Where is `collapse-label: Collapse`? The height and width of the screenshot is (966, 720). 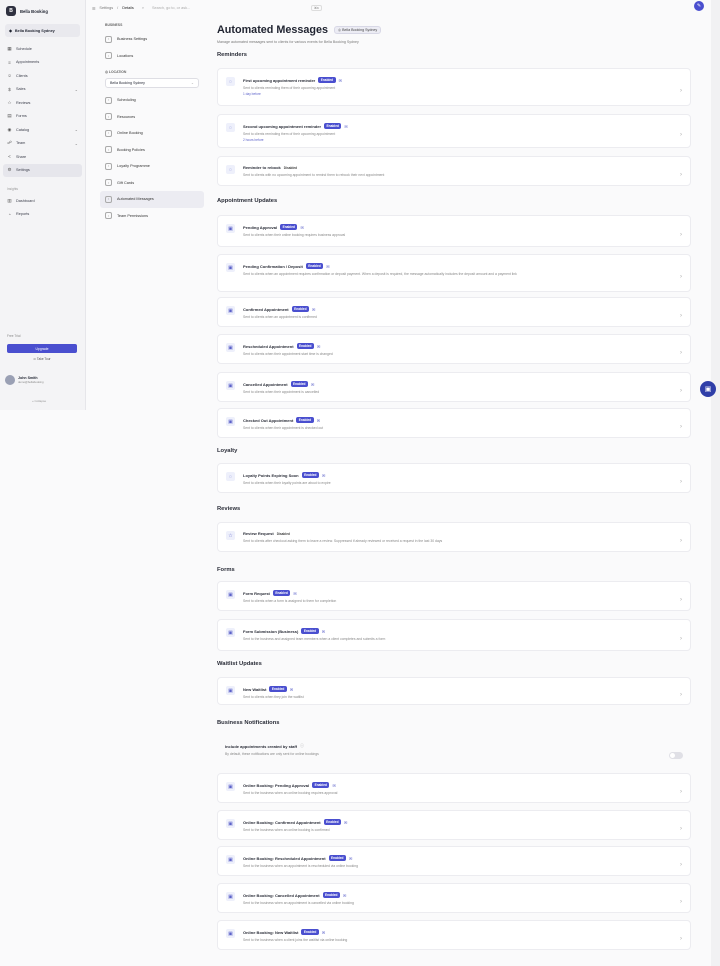 collapse-label: Collapse is located at coordinates (40, 401).